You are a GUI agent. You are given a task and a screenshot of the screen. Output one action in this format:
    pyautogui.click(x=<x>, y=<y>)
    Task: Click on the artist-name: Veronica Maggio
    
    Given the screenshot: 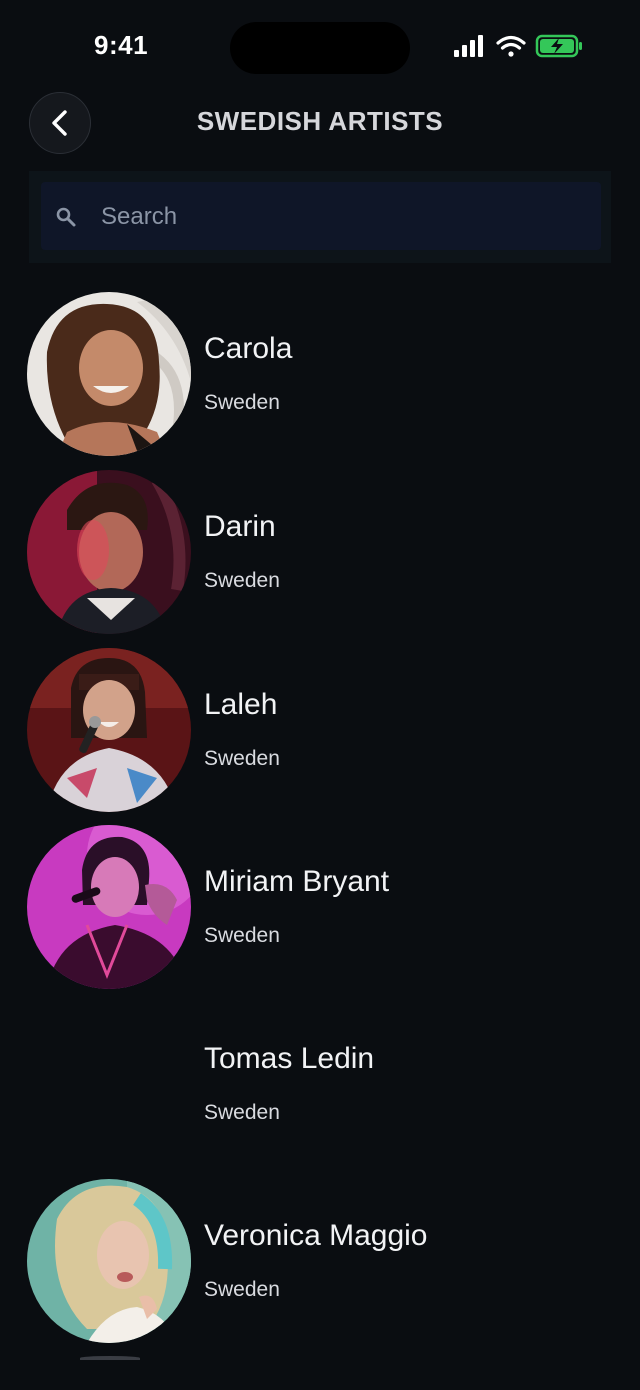 What is the action you would take?
    pyautogui.click(x=316, y=1235)
    